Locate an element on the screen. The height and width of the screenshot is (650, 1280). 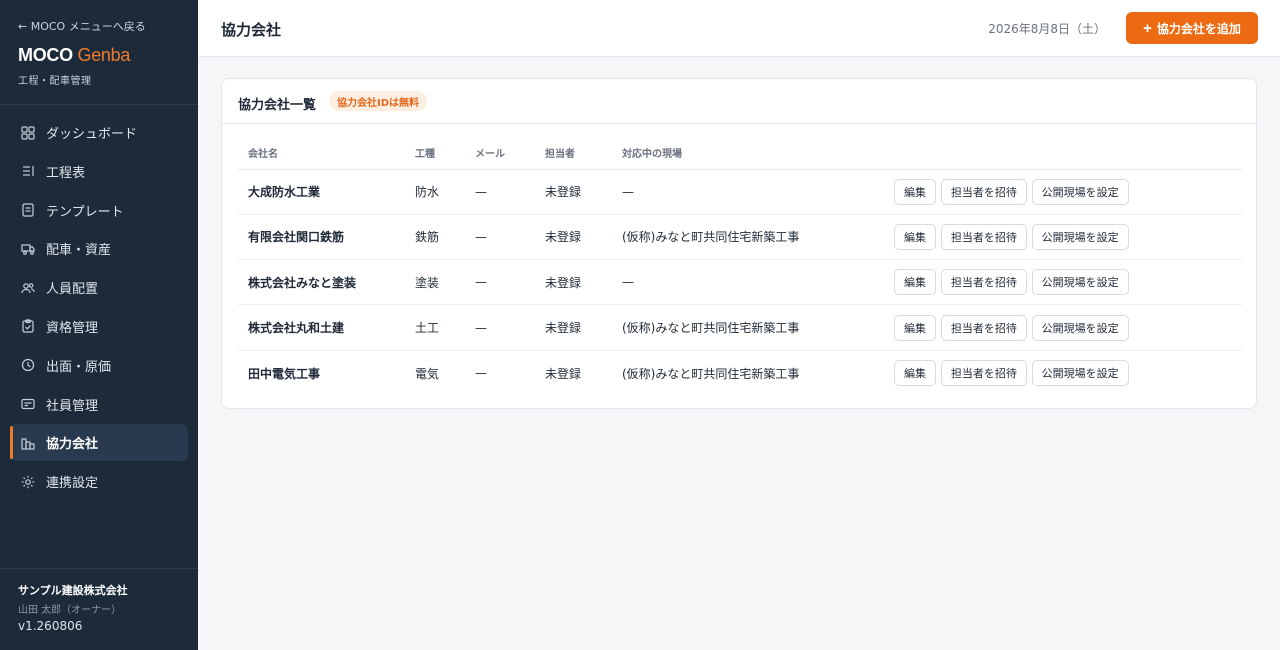
sidebar-item-partners: 協力会社 is located at coordinates (99, 443).